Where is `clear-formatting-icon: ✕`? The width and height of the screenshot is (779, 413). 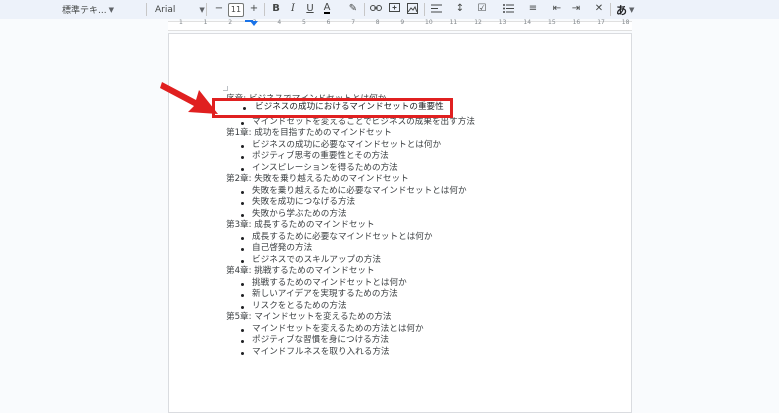
clear-formatting-icon: ✕ is located at coordinates (599, 8).